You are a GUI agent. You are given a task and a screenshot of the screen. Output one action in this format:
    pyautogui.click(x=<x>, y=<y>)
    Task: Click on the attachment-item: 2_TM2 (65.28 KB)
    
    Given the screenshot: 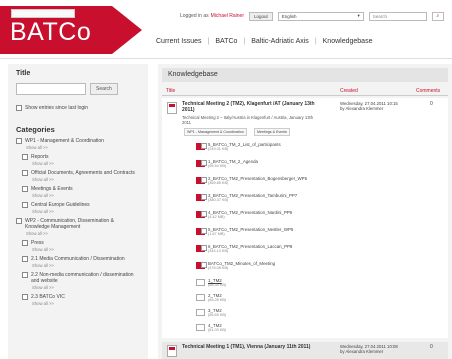 What is the action you would take?
    pyautogui.click(x=211, y=297)
    